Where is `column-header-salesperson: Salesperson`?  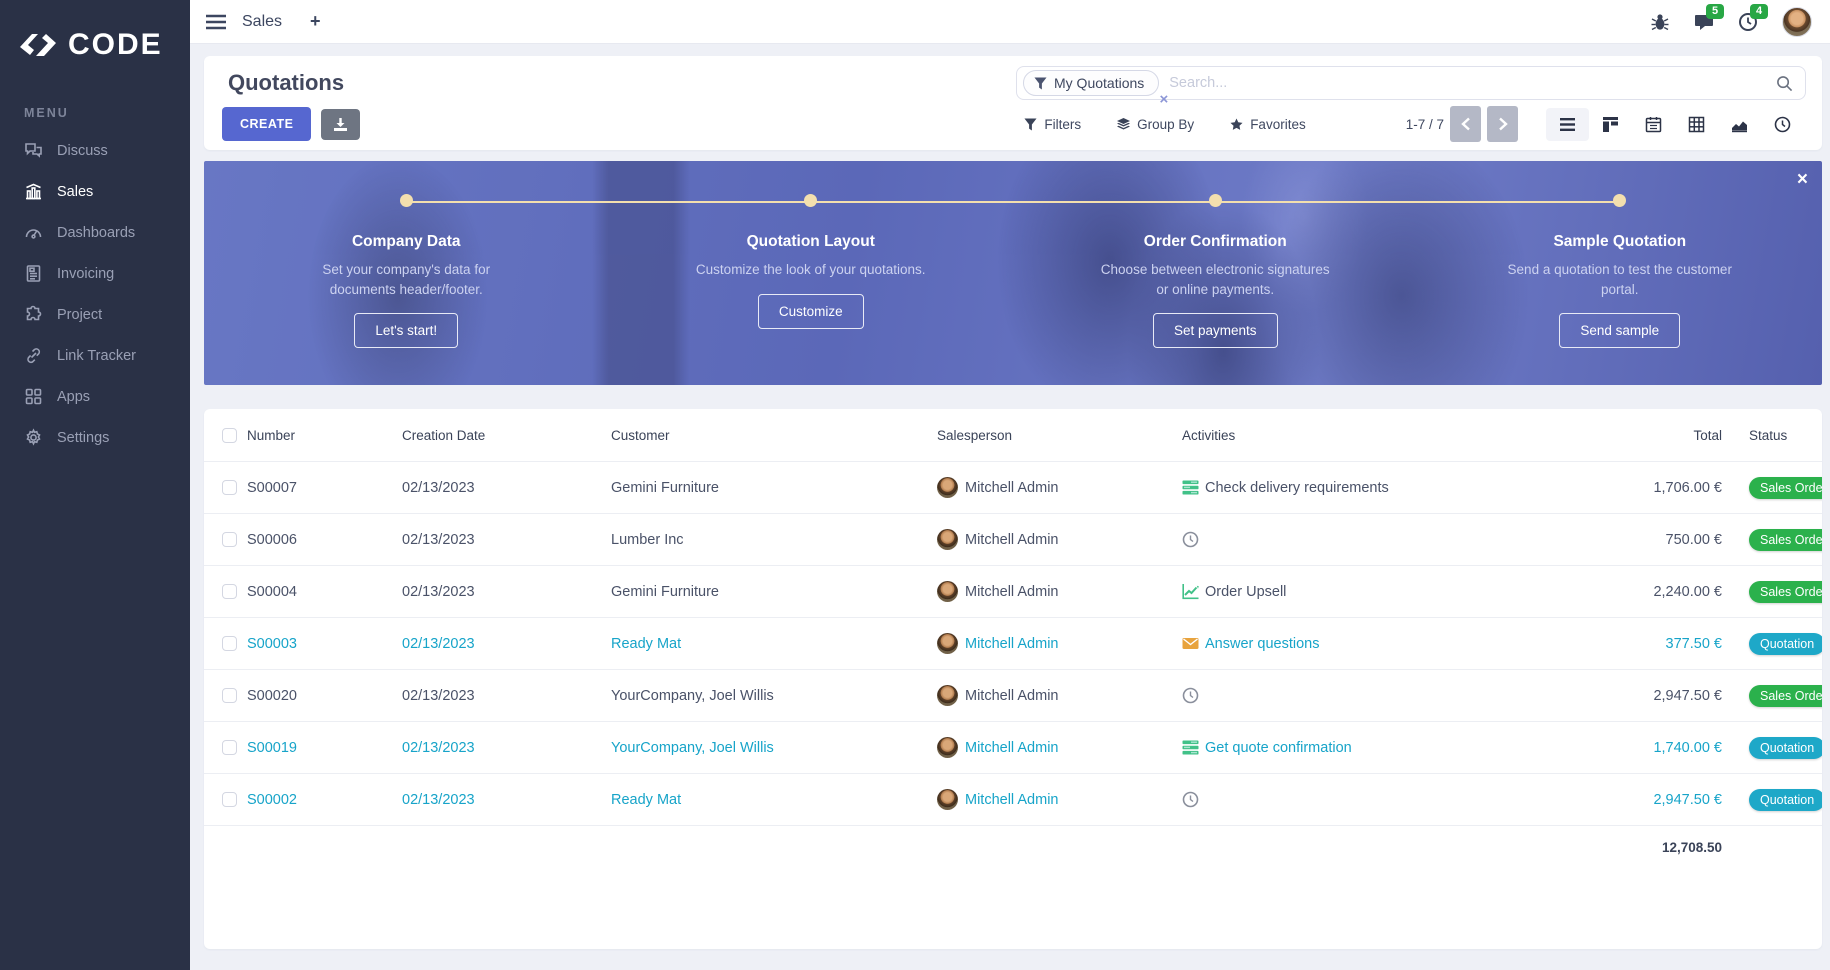 column-header-salesperson: Salesperson is located at coordinates (1059, 435).